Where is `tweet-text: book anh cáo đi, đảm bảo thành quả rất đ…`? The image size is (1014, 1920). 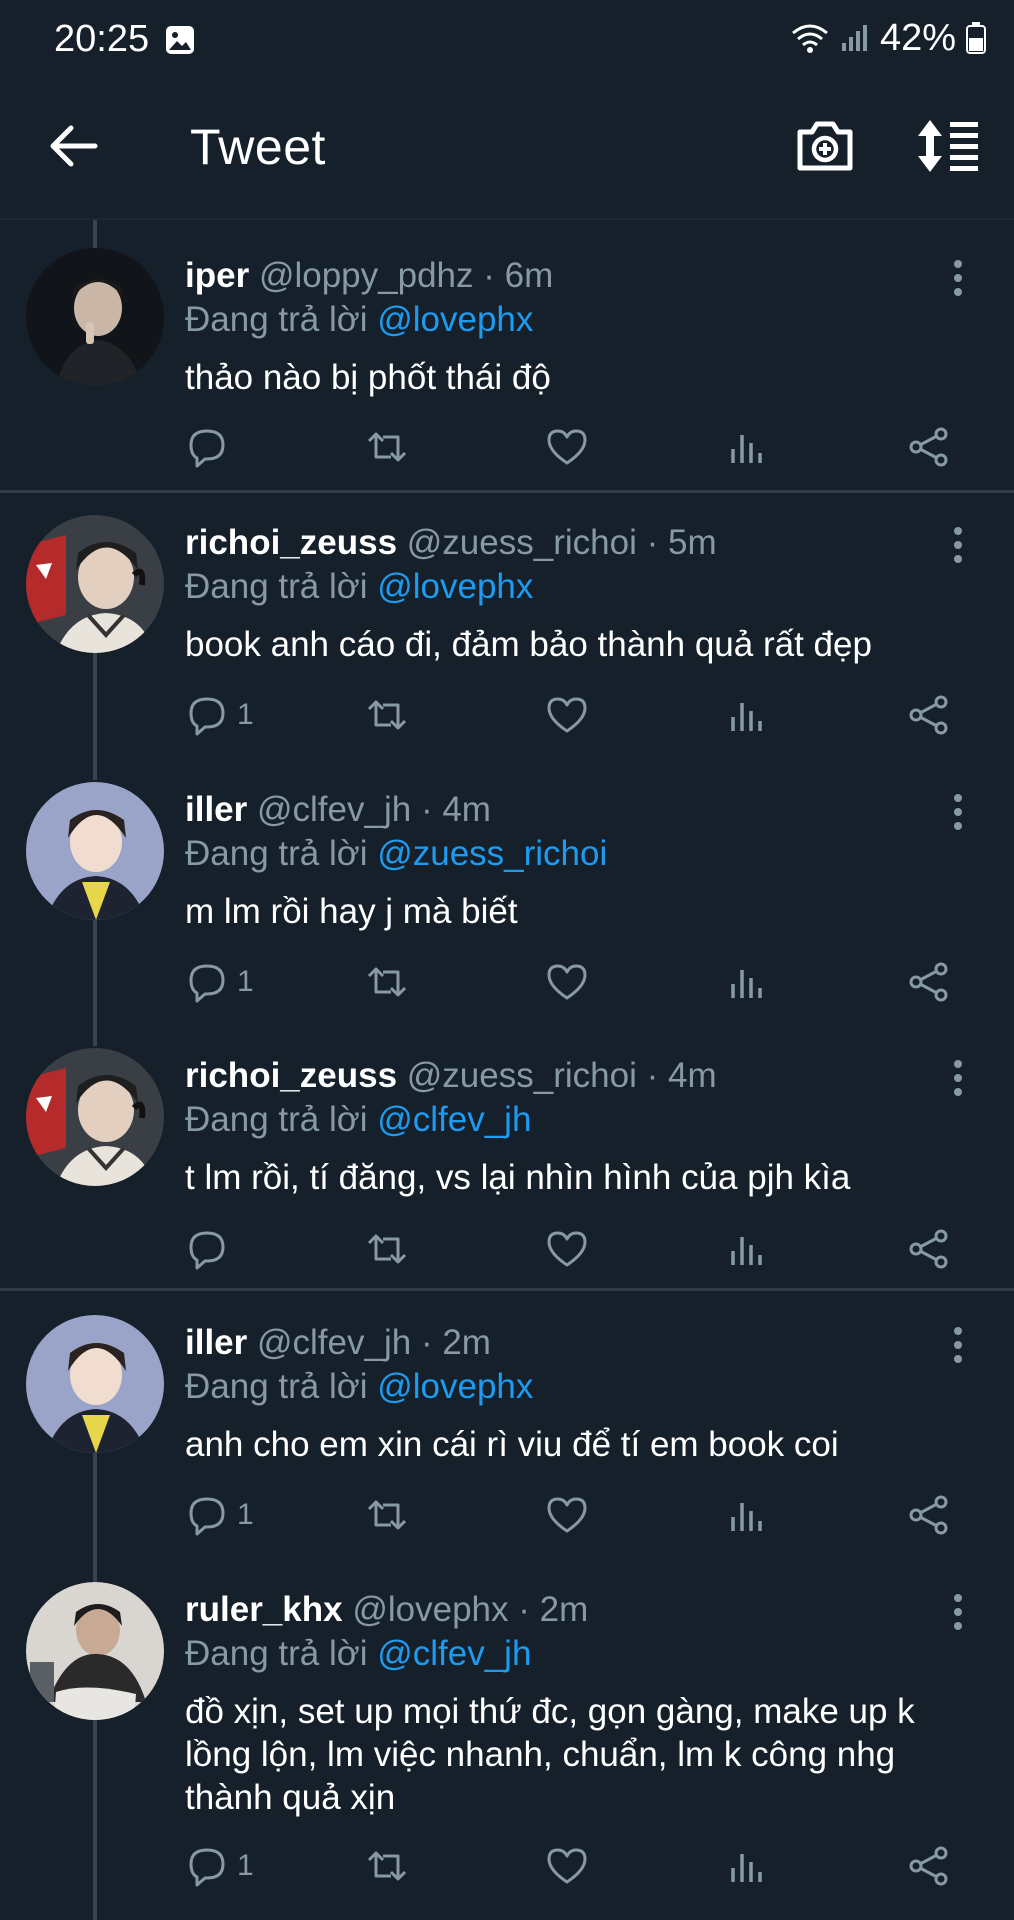 tweet-text: book anh cáo đi, đảm bảo thành quả rất đ… is located at coordinates (528, 644).